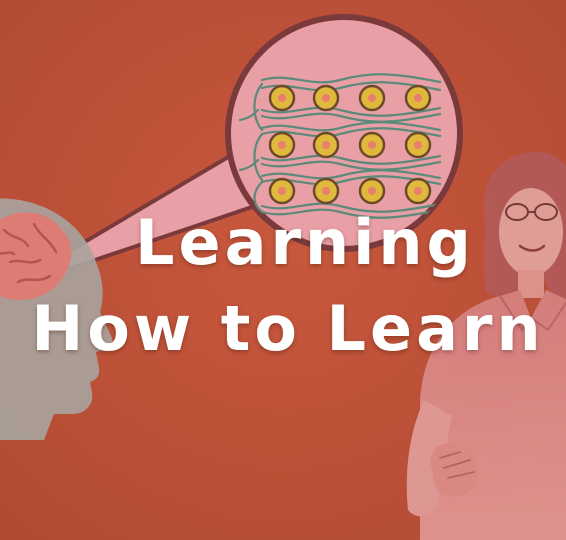 This screenshot has height=540, width=566. I want to click on title-line-1: Learning, so click(305, 242).